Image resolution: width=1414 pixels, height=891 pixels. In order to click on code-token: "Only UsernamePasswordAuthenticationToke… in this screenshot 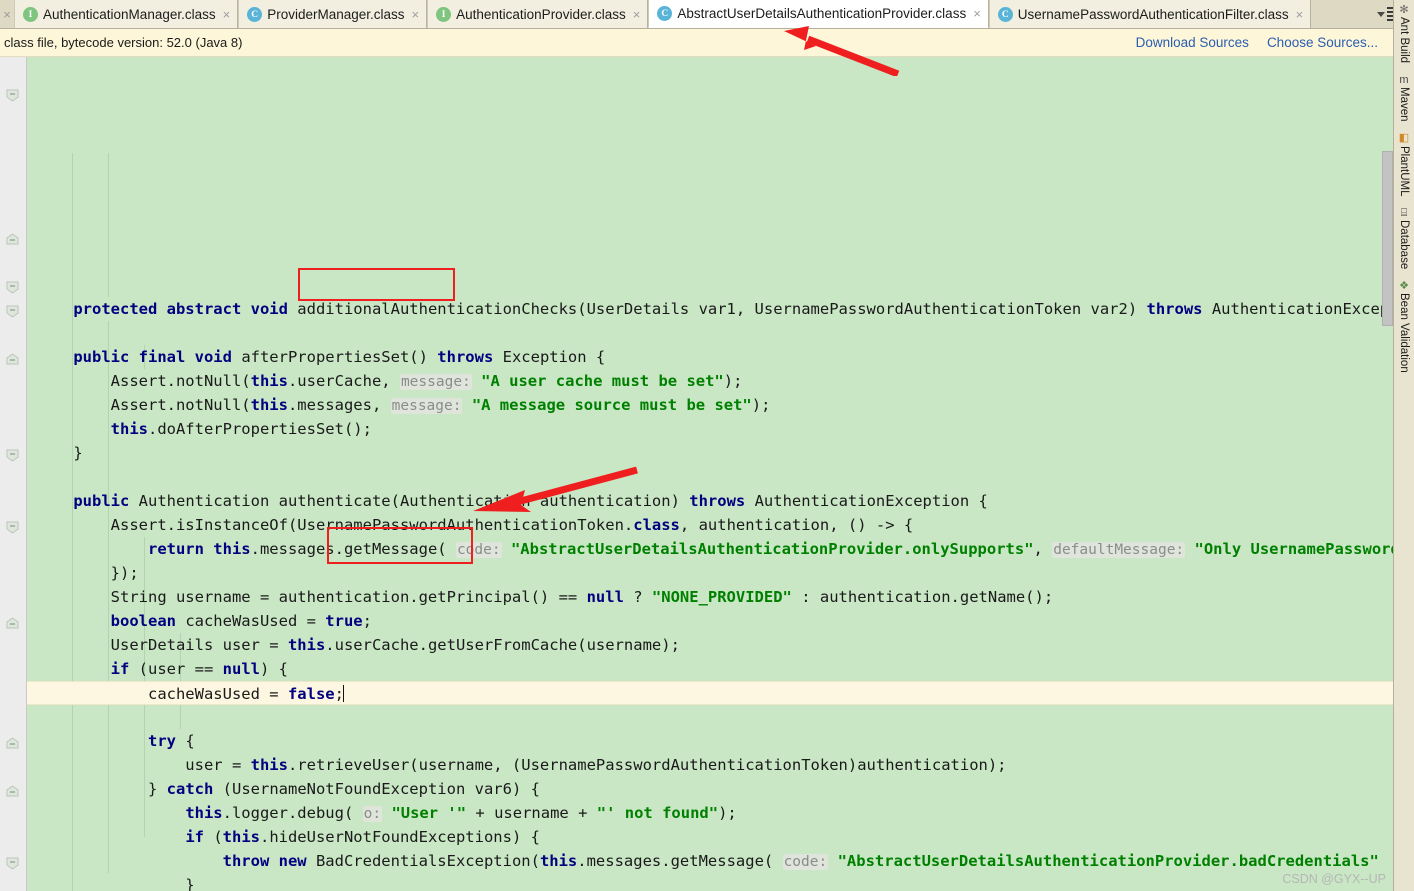, I will do `click(1293, 549)`.